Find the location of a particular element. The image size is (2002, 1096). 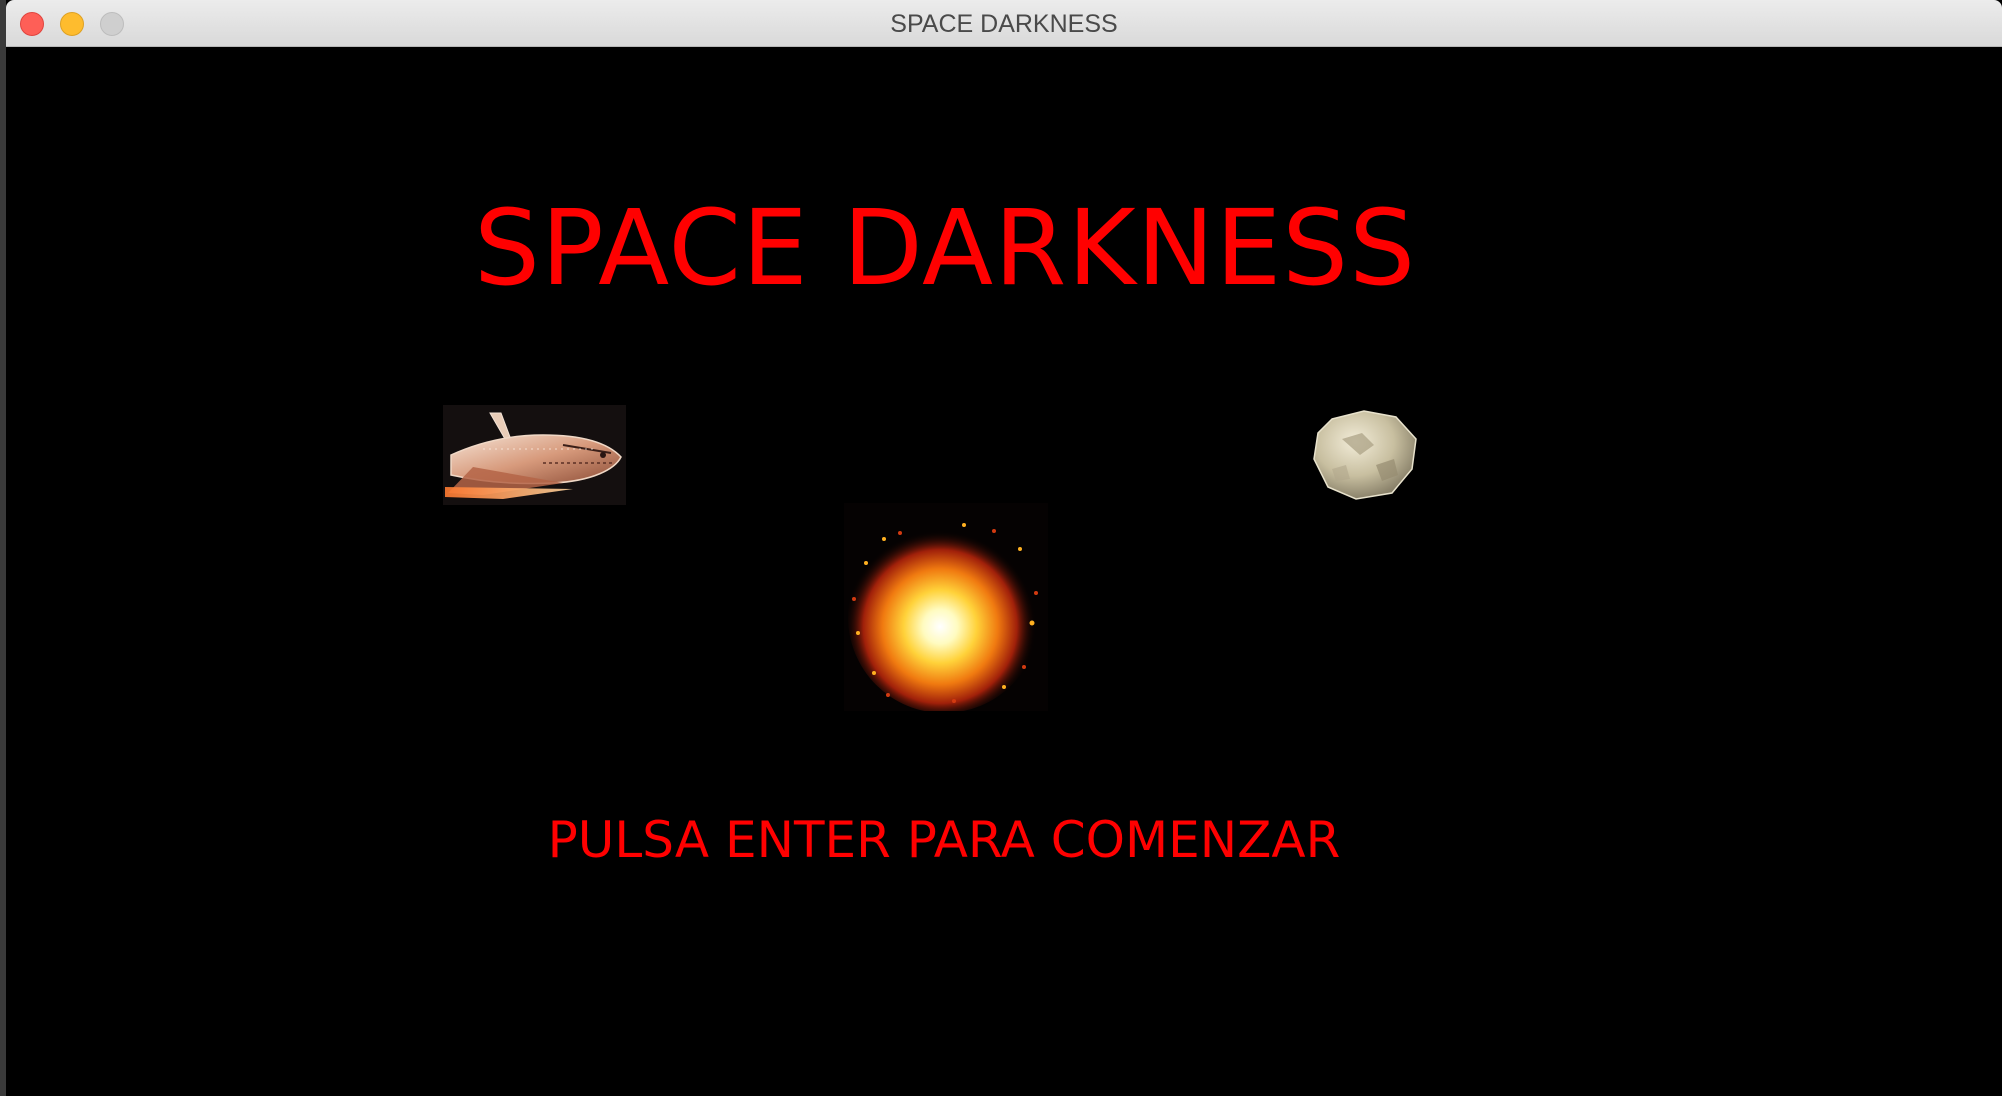

game-title: SPACE DARKNESS is located at coordinates (945, 248).